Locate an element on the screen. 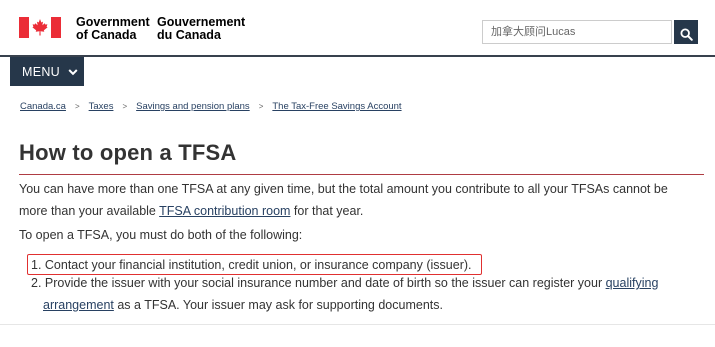 This screenshot has width=715, height=347. header-divider is located at coordinates (357, 56).